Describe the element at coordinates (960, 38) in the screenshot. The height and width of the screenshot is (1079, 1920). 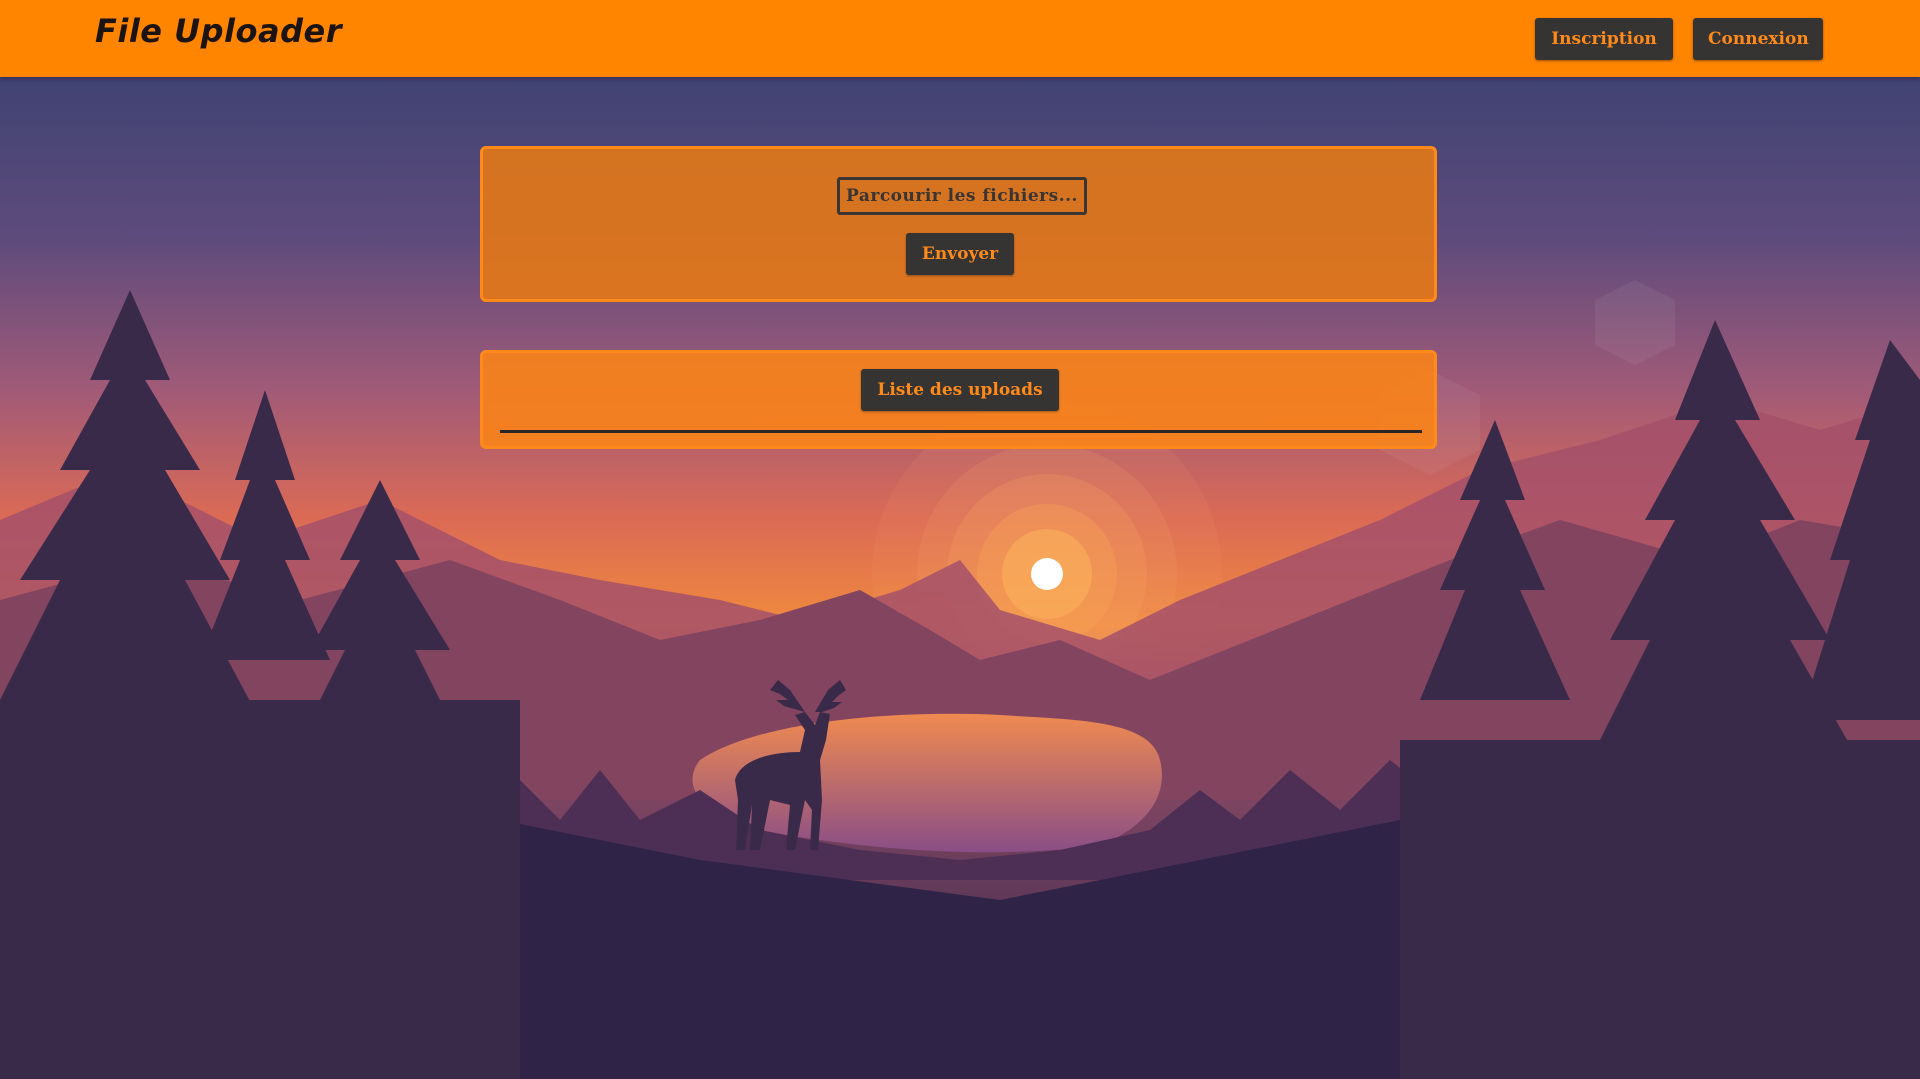
I see `top-navbar: File Uploader Inscription Connexion` at that location.